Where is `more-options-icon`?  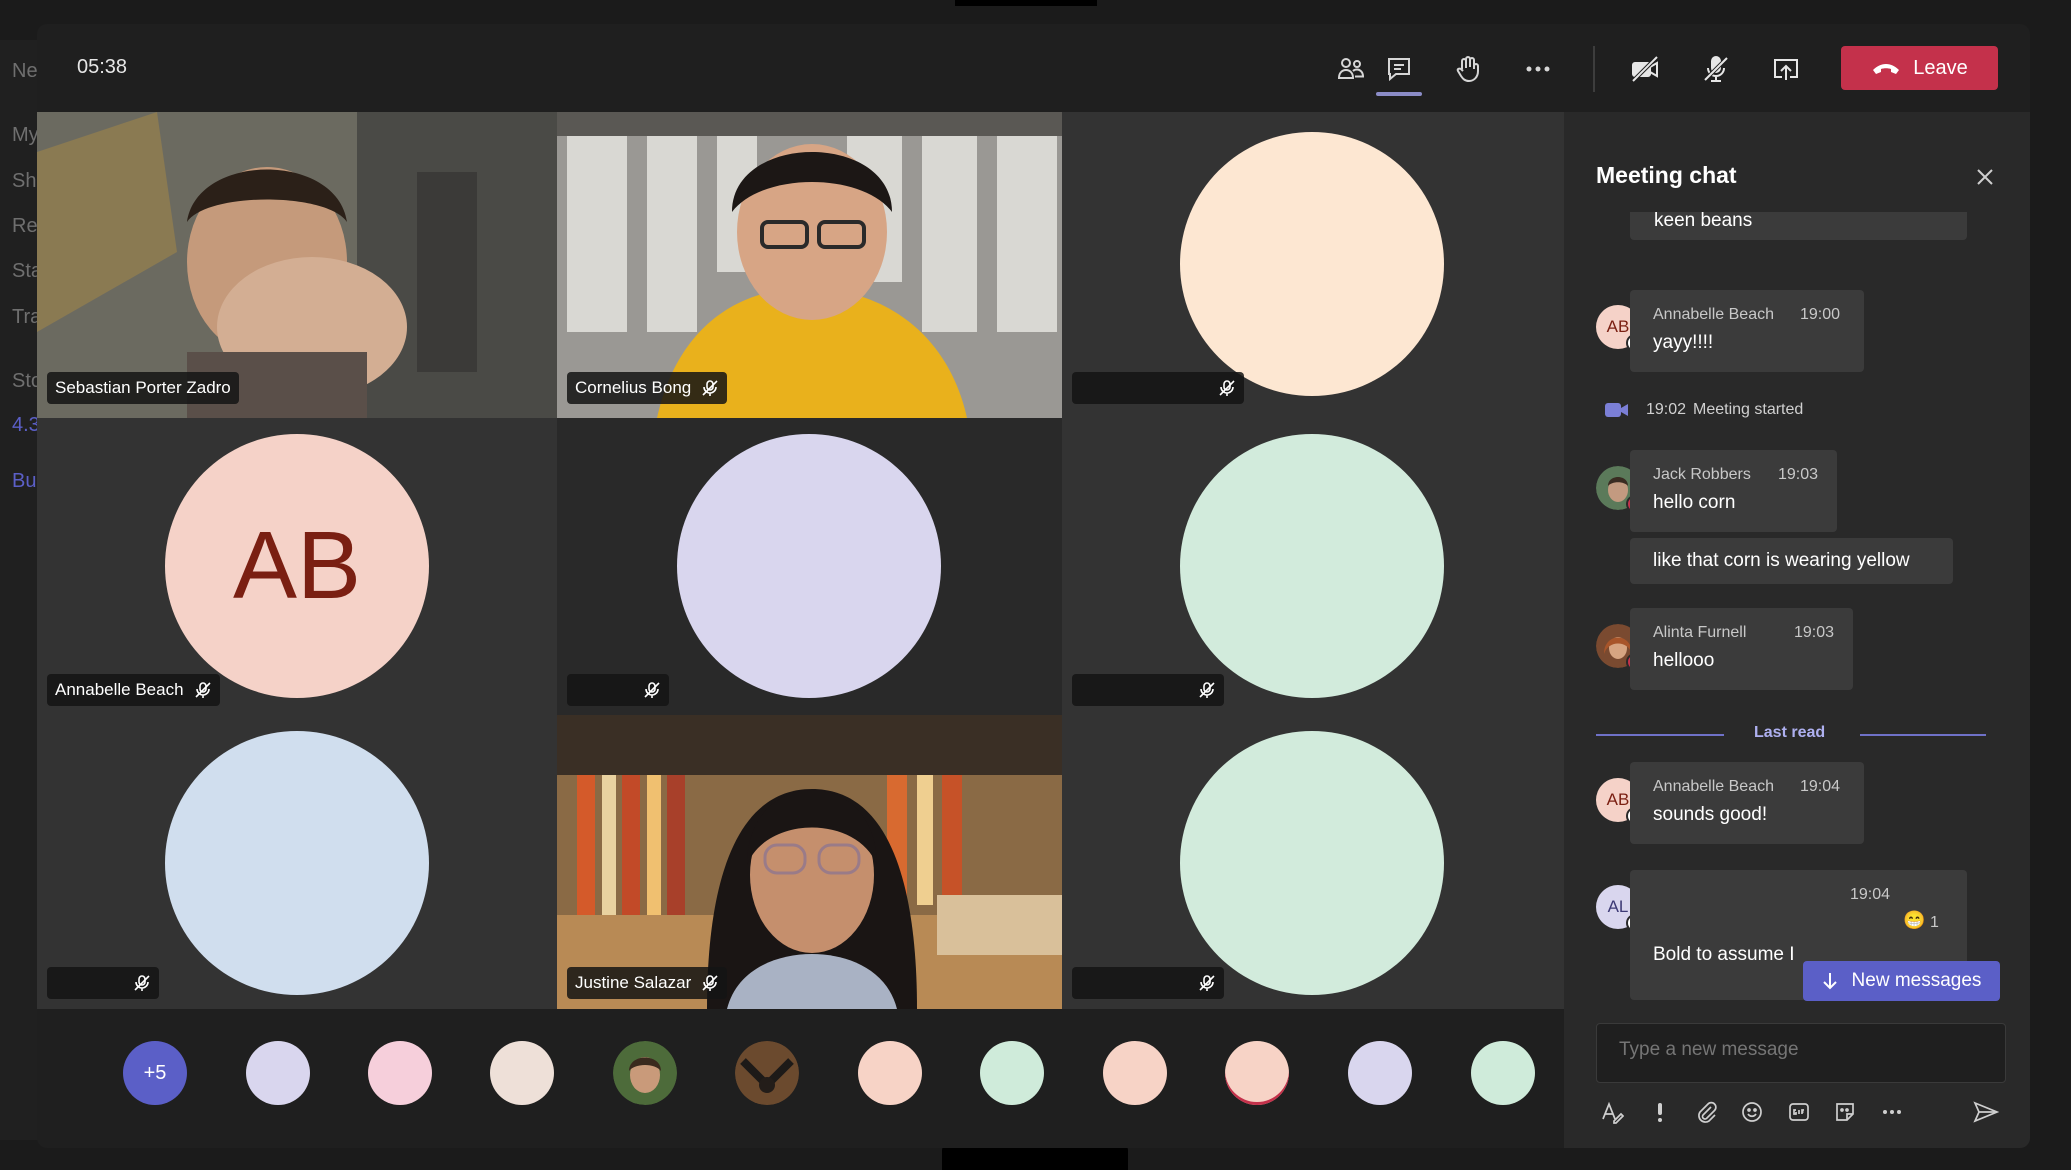
more-options-icon is located at coordinates (1892, 1112).